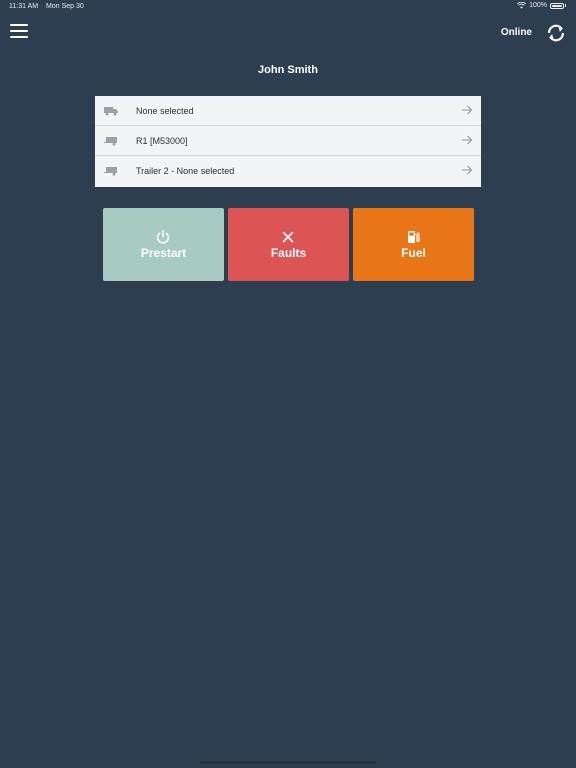 The image size is (576, 768). I want to click on vehicle-row-trailer-1: R1 [M53000], so click(288, 141).